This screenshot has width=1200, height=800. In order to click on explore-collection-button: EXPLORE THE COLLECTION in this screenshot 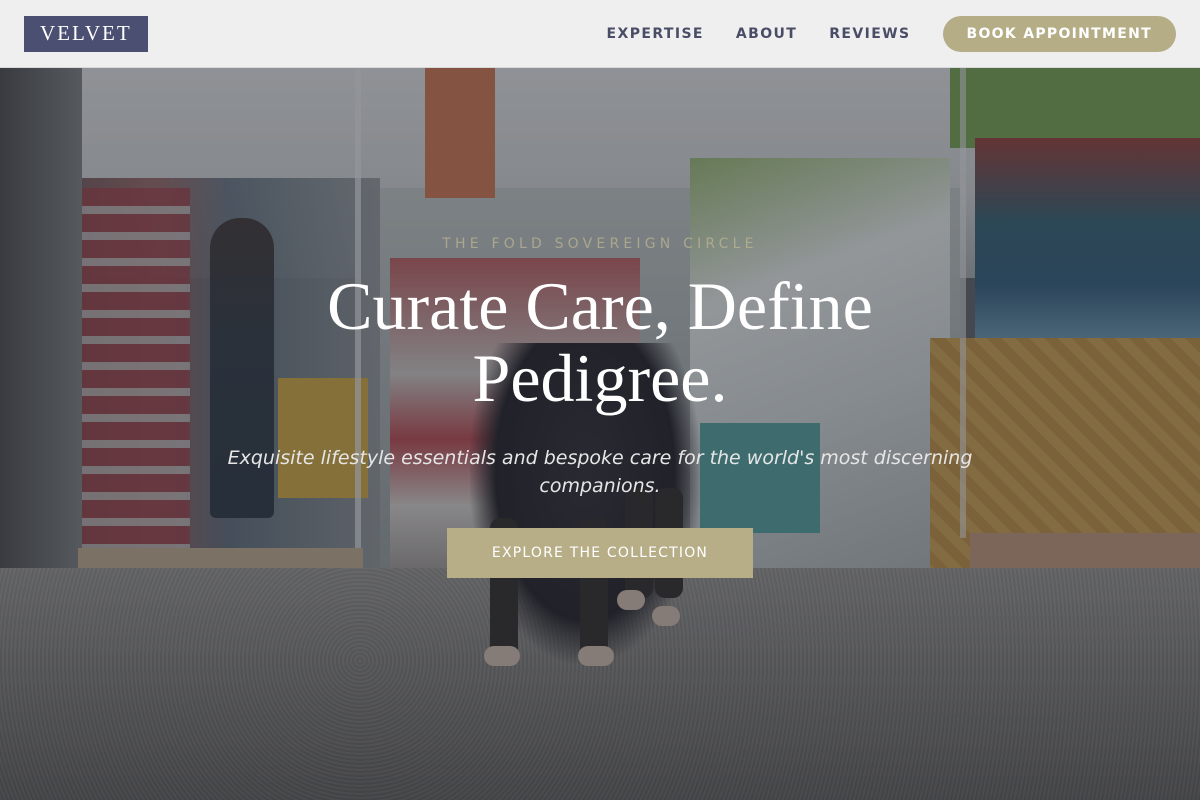, I will do `click(600, 553)`.